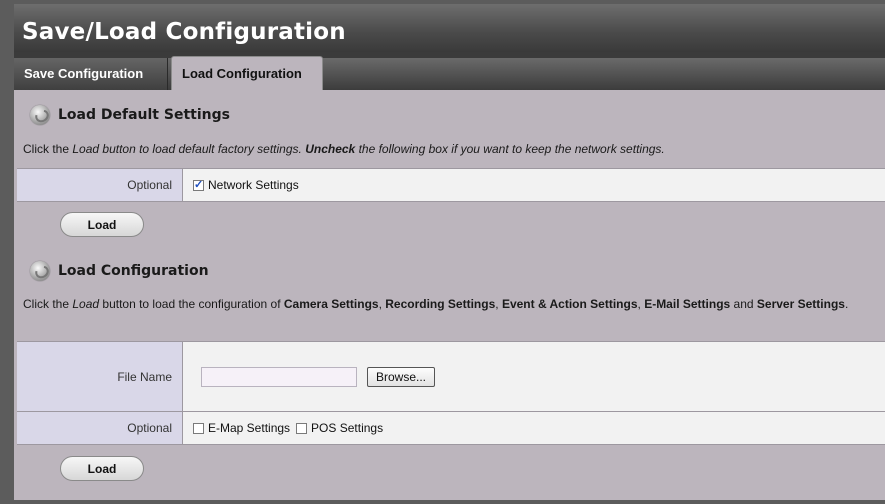 The height and width of the screenshot is (504, 885). I want to click on emap-settings-option: E-Map Settings, so click(241, 428).